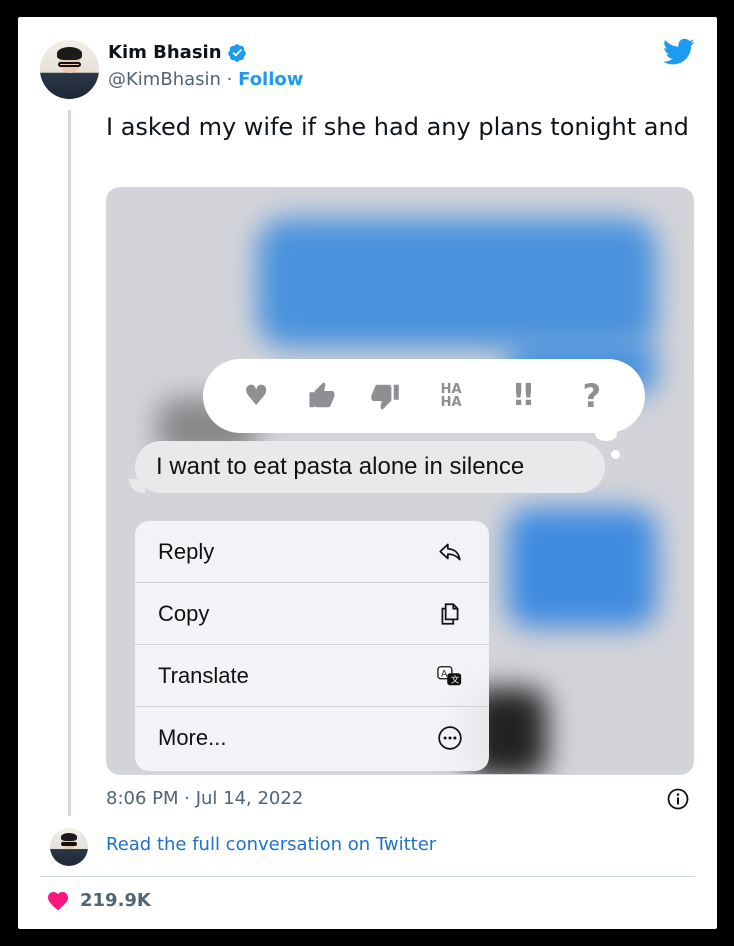 This screenshot has width=734, height=946. What do you see at coordinates (606, 434) in the screenshot?
I see `reaction-bar-tail` at bounding box center [606, 434].